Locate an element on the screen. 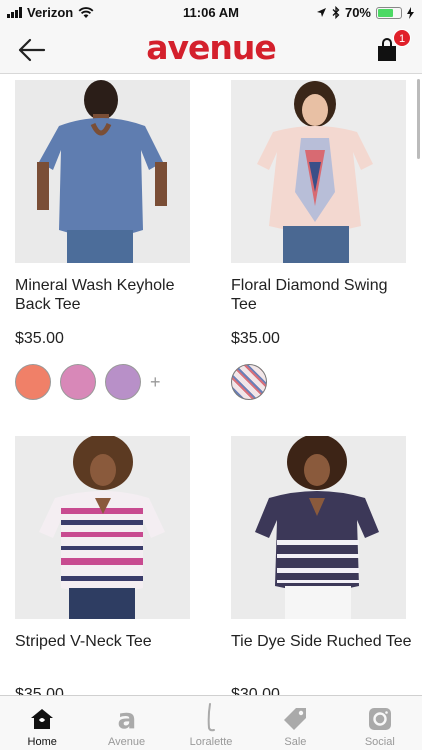 This screenshot has width=422, height=750. bluetooth-icon is located at coordinates (336, 12).